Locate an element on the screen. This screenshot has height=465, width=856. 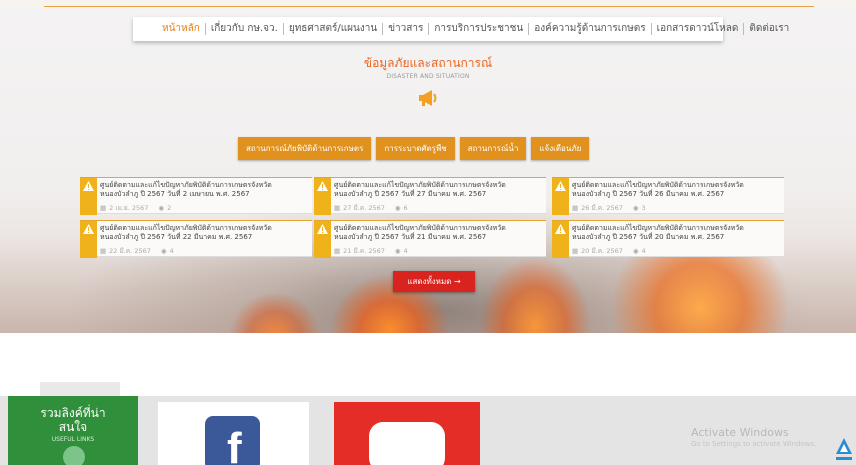
card-date: 2 เม.ย. 2567 is located at coordinates (129, 208).